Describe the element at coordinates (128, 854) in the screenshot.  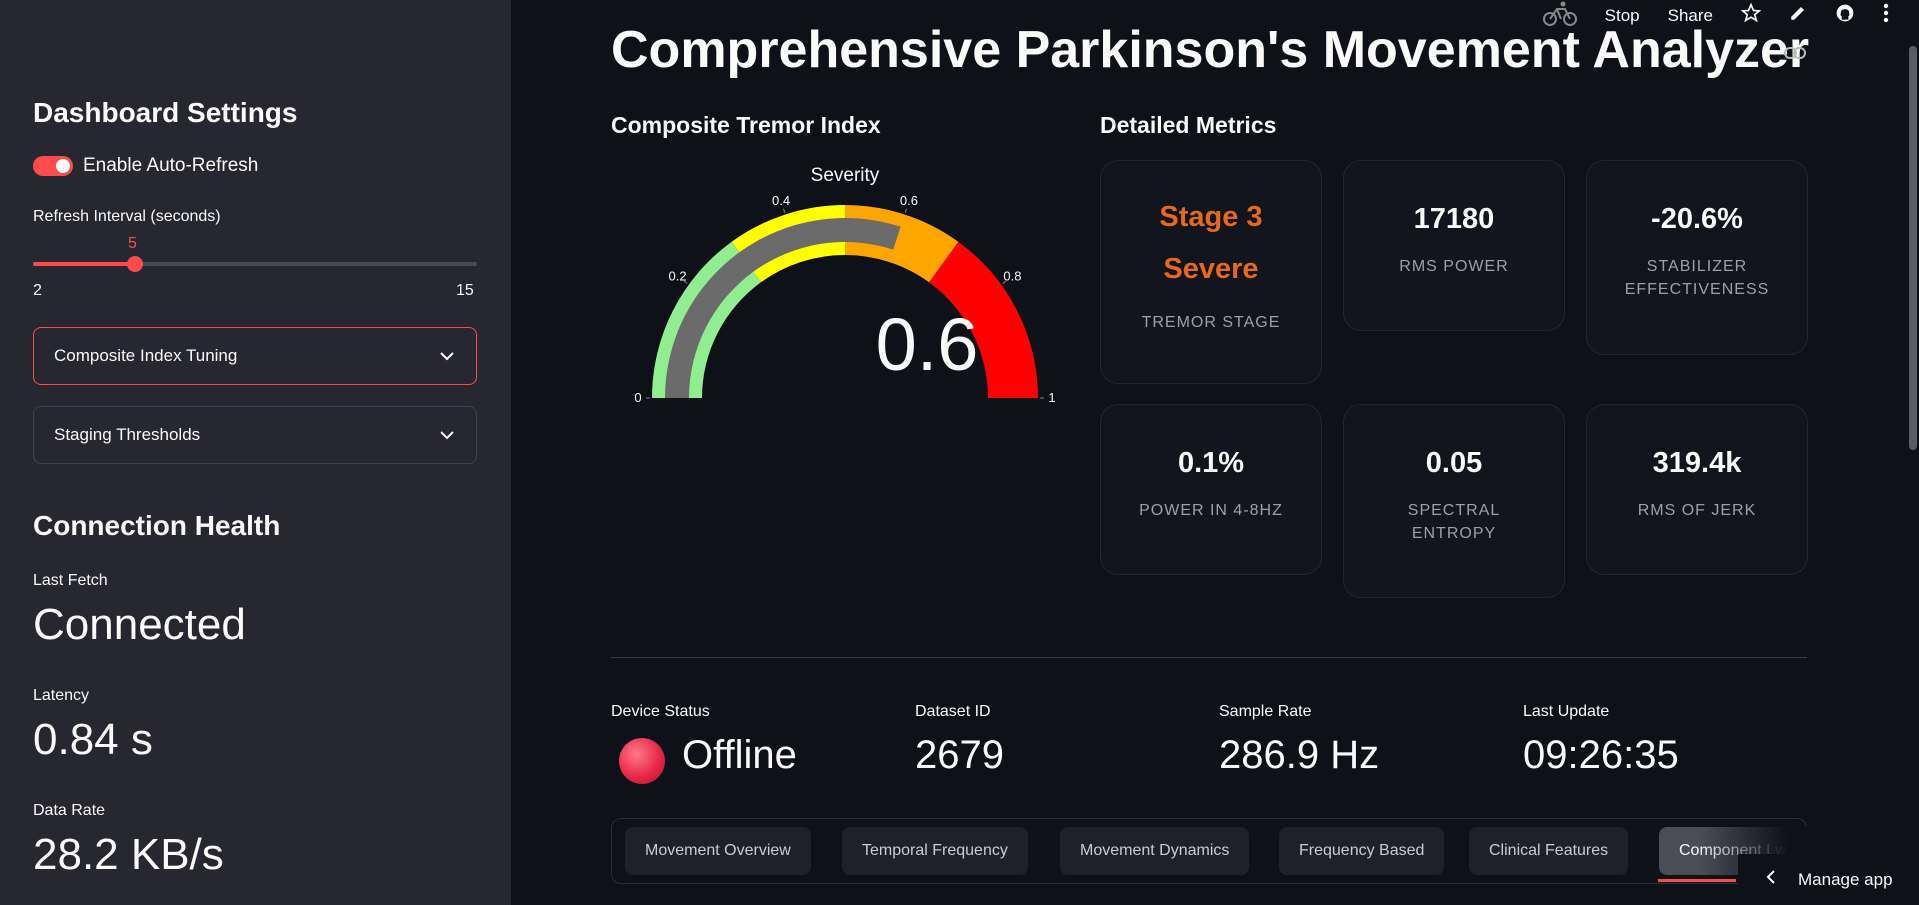
I see `data-rate-value: 28.2 KB/s` at that location.